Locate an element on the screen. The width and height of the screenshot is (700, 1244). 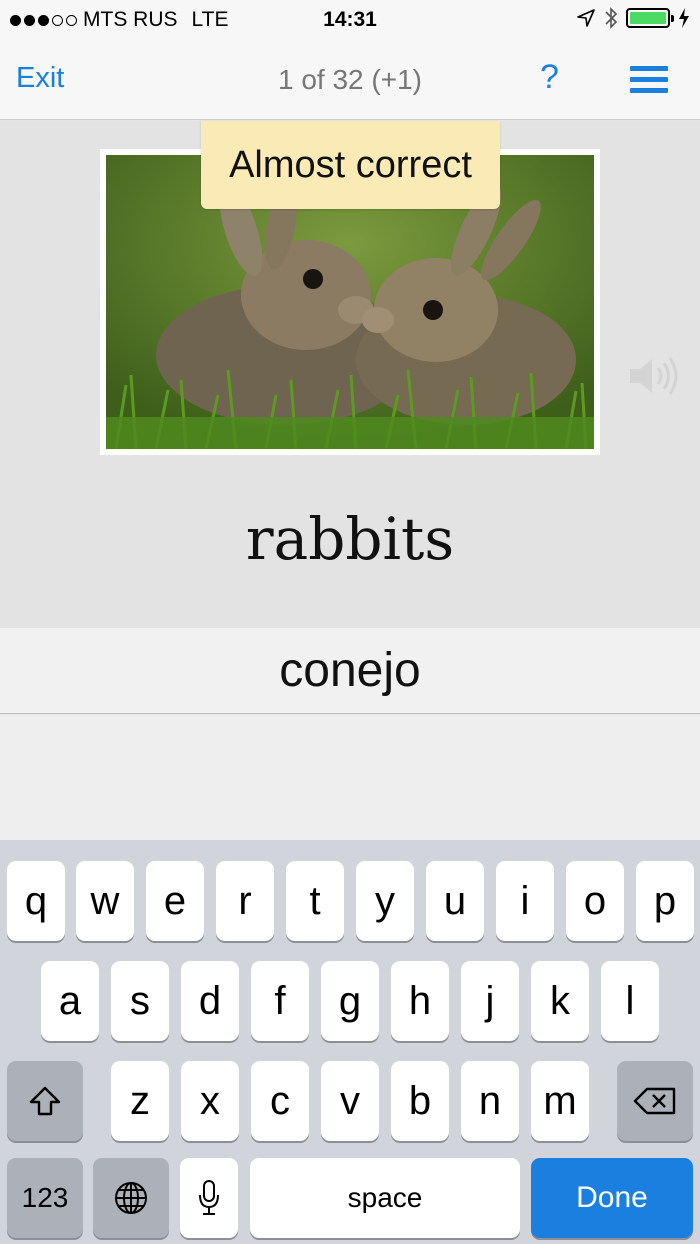
key-u: u is located at coordinates (455, 901).